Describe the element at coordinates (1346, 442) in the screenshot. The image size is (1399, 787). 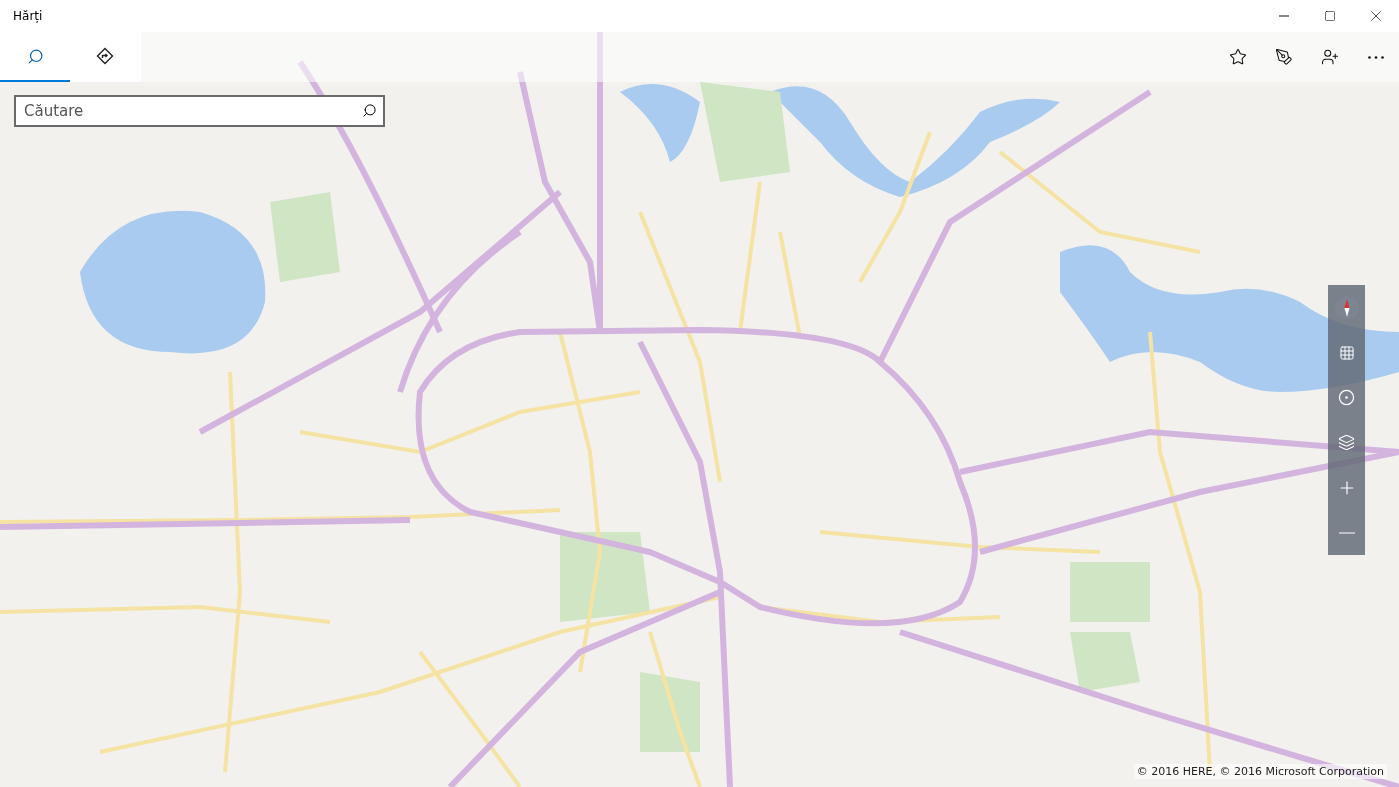
I see `layers-icon` at that location.